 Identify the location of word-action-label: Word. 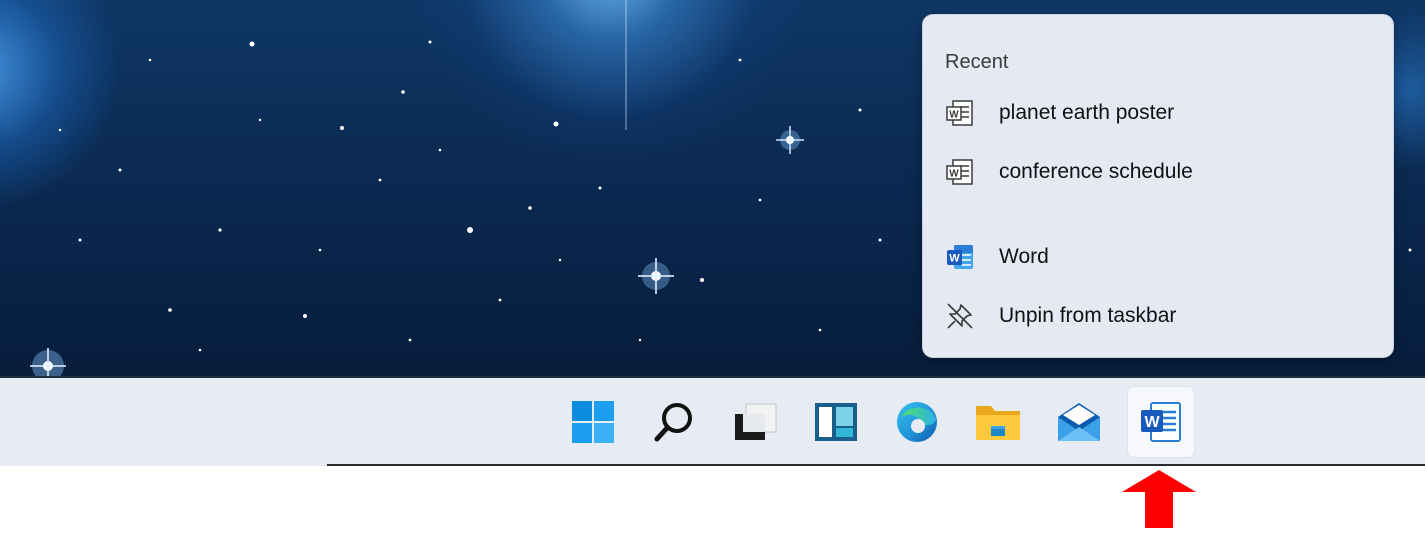
(1024, 256).